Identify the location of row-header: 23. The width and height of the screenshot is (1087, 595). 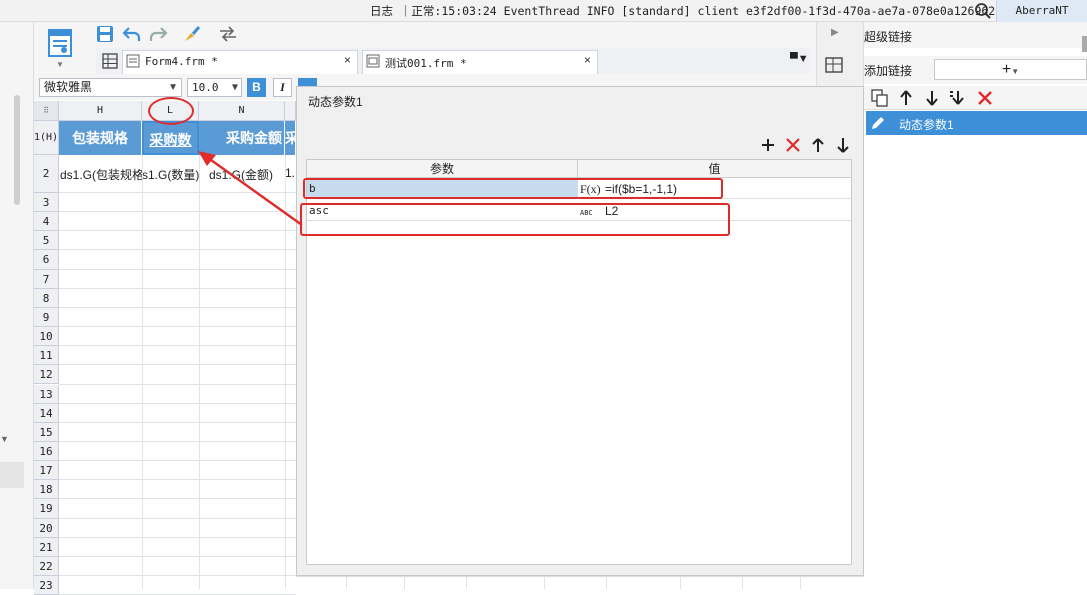
(46, 585).